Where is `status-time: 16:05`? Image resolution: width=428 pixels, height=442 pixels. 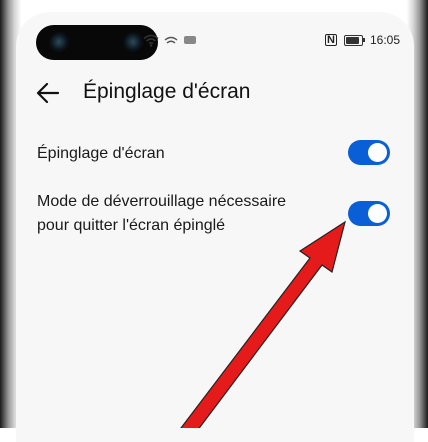
status-time: 16:05 is located at coordinates (384, 40).